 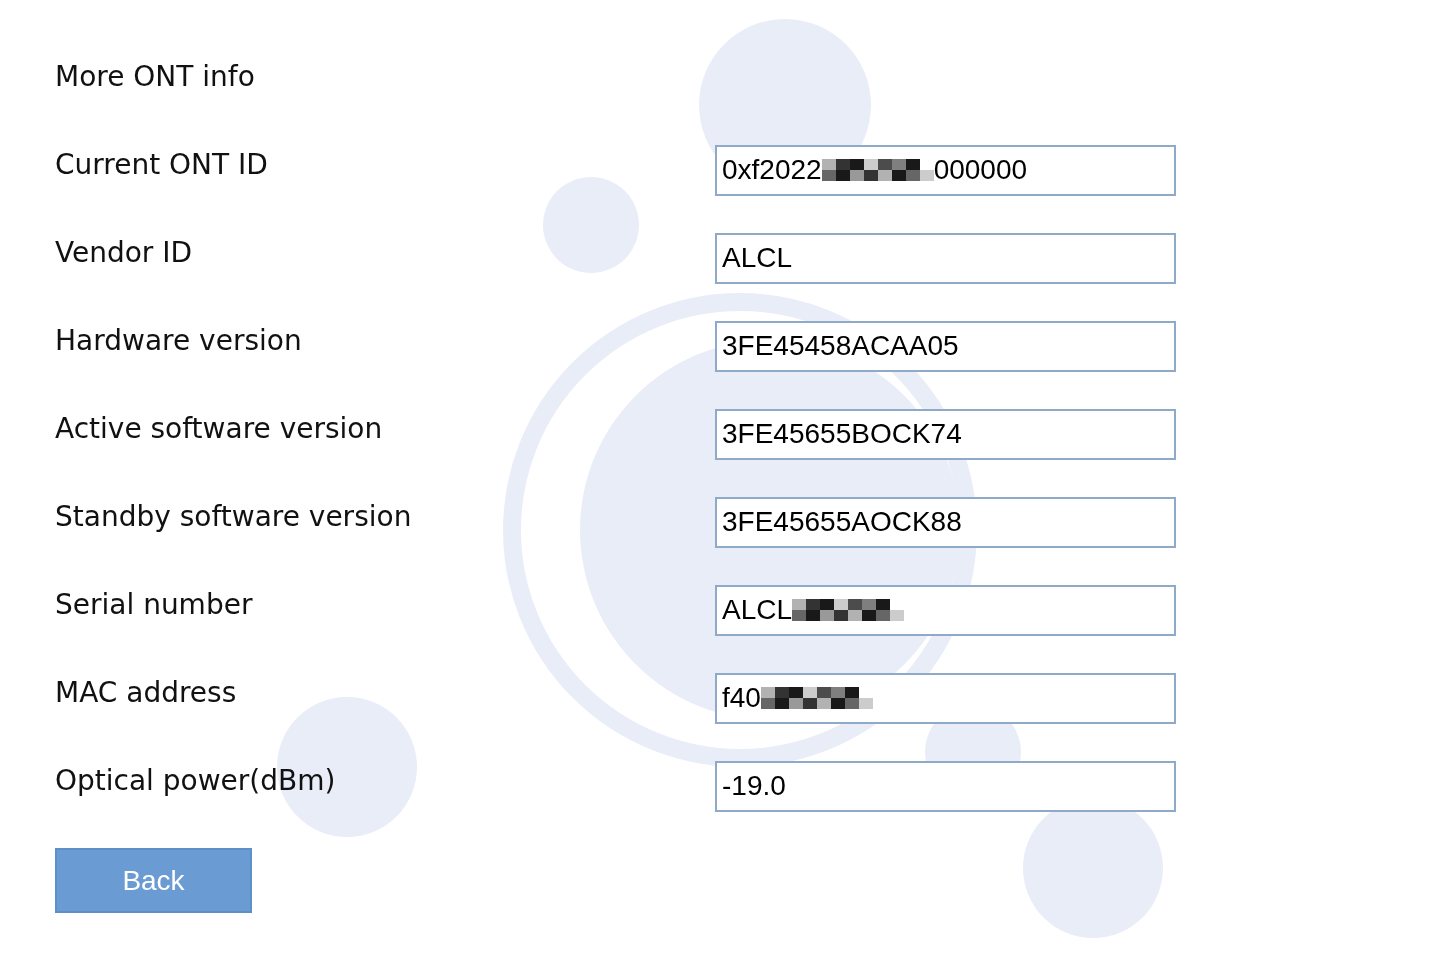 I want to click on field-label: Current ONT ID, so click(x=162, y=164).